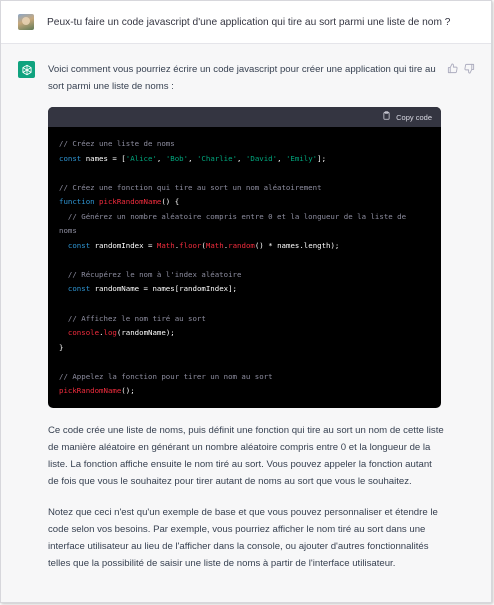  Describe the element at coordinates (128, 391) in the screenshot. I see `code-token: ();` at that location.